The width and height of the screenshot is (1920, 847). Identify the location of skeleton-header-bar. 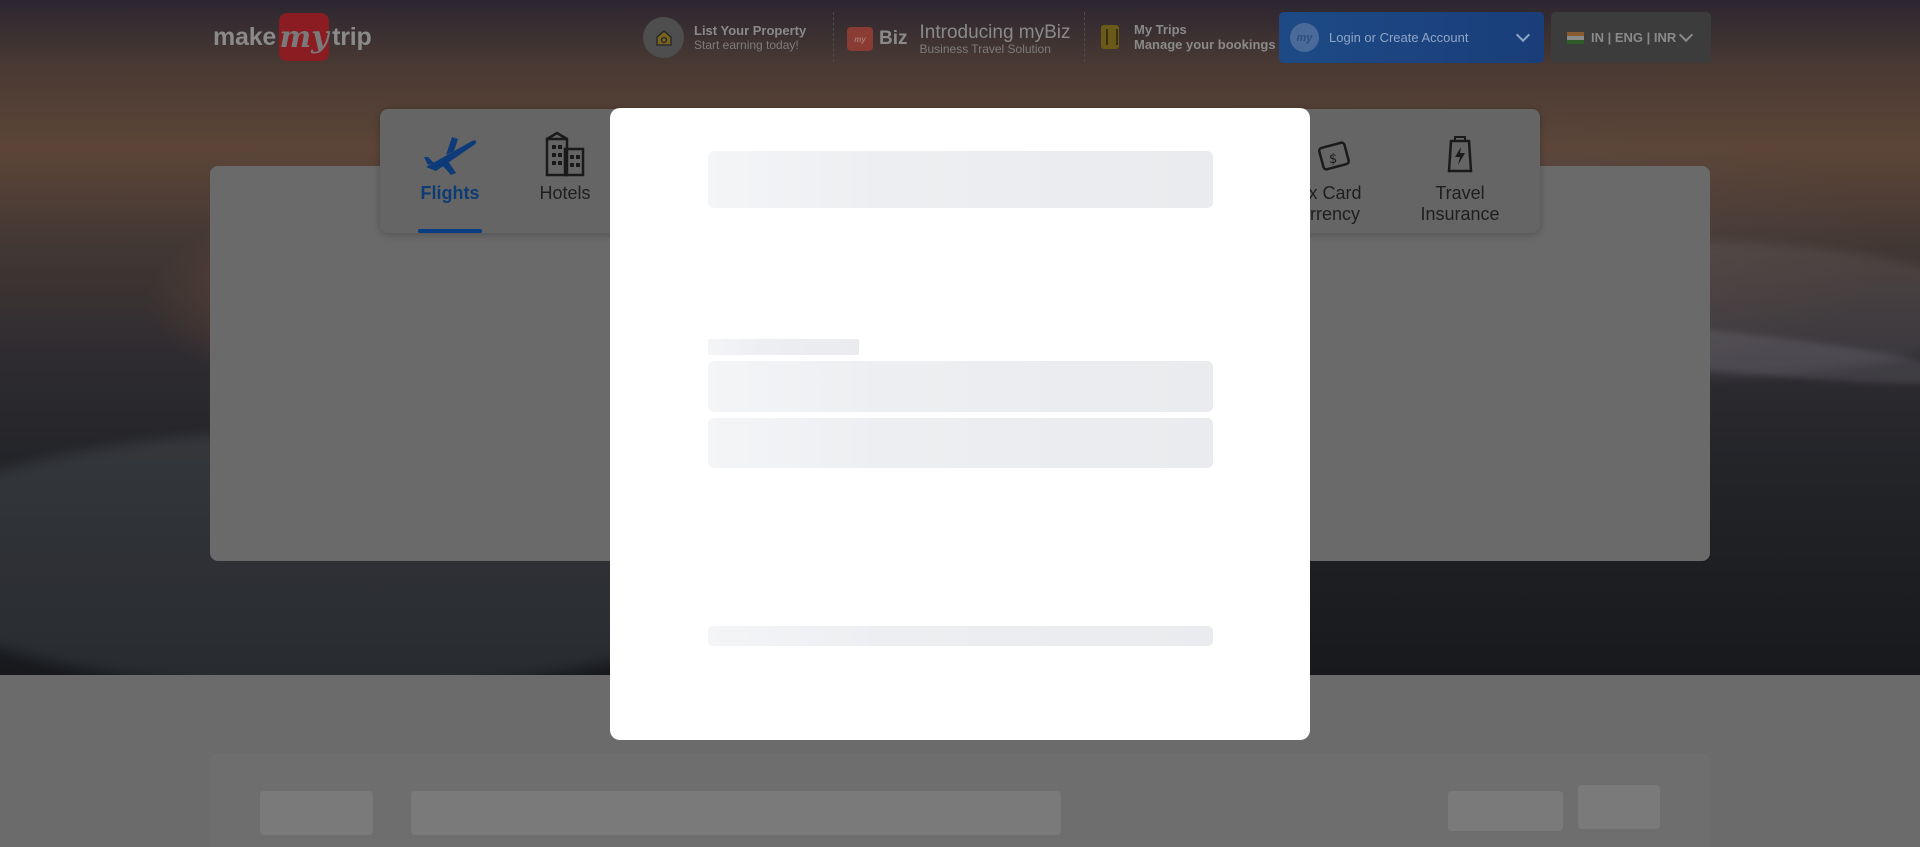
(960, 179).